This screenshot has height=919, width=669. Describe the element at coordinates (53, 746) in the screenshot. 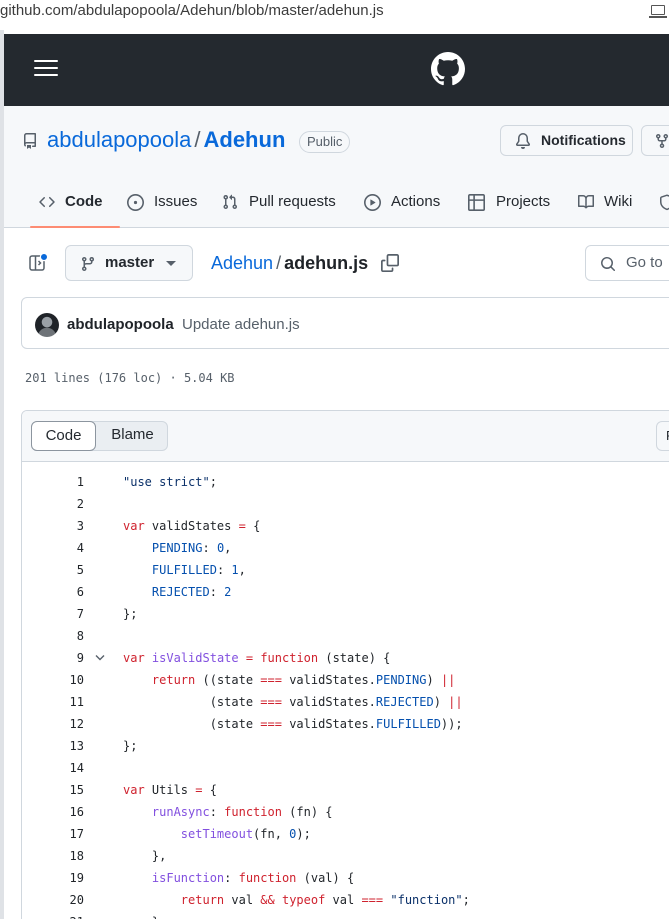

I see `line-number: 13` at that location.